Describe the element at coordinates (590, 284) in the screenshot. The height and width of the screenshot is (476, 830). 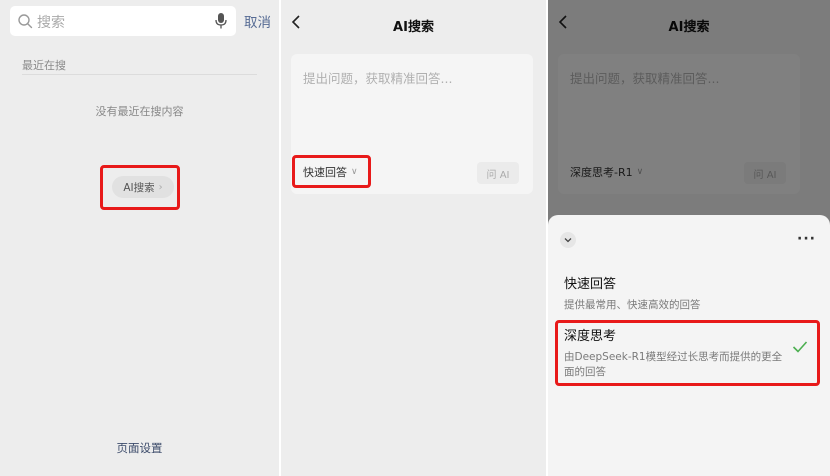
I see `option-title: 快速回答` at that location.